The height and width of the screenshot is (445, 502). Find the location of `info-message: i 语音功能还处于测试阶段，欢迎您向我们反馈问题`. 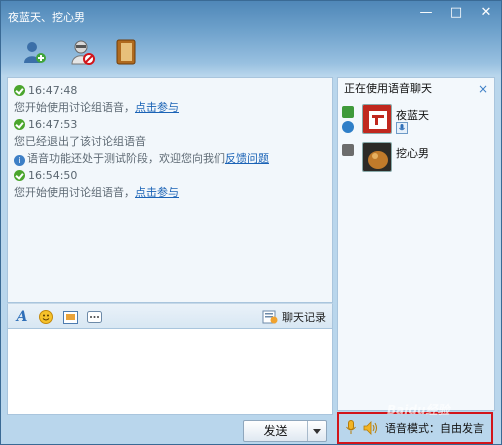

info-message: i 语音功能还处于测试阶段，欢迎您向我们反馈问题 is located at coordinates (170, 158).